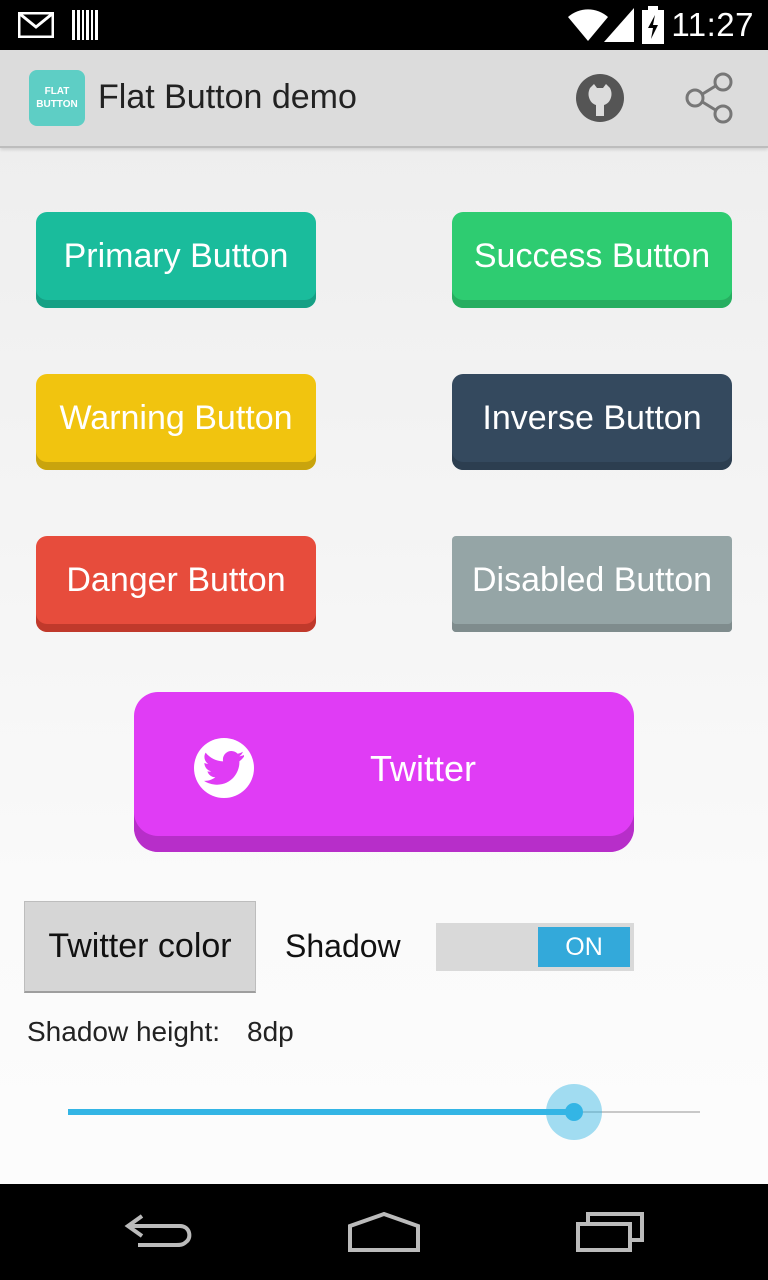  I want to click on primary-button: Primary Button, so click(176, 260).